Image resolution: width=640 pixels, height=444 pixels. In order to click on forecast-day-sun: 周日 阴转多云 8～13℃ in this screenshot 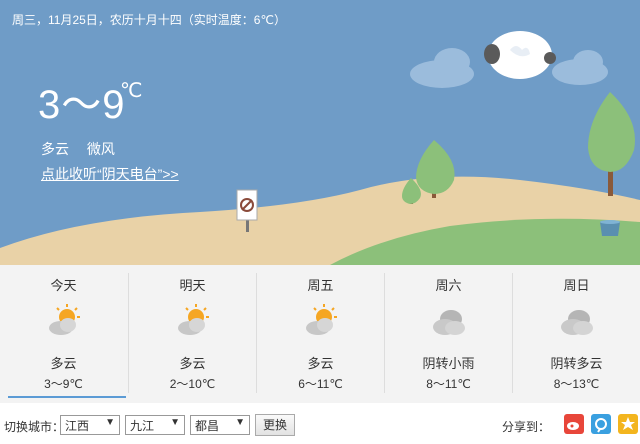, I will do `click(576, 334)`.